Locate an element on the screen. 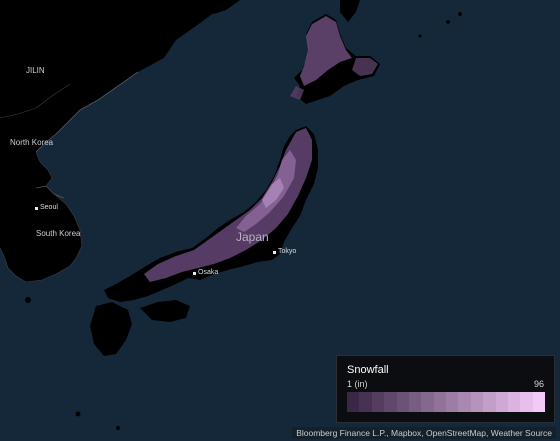 This screenshot has width=560, height=441. legend-title: Snowfall is located at coordinates (368, 370).